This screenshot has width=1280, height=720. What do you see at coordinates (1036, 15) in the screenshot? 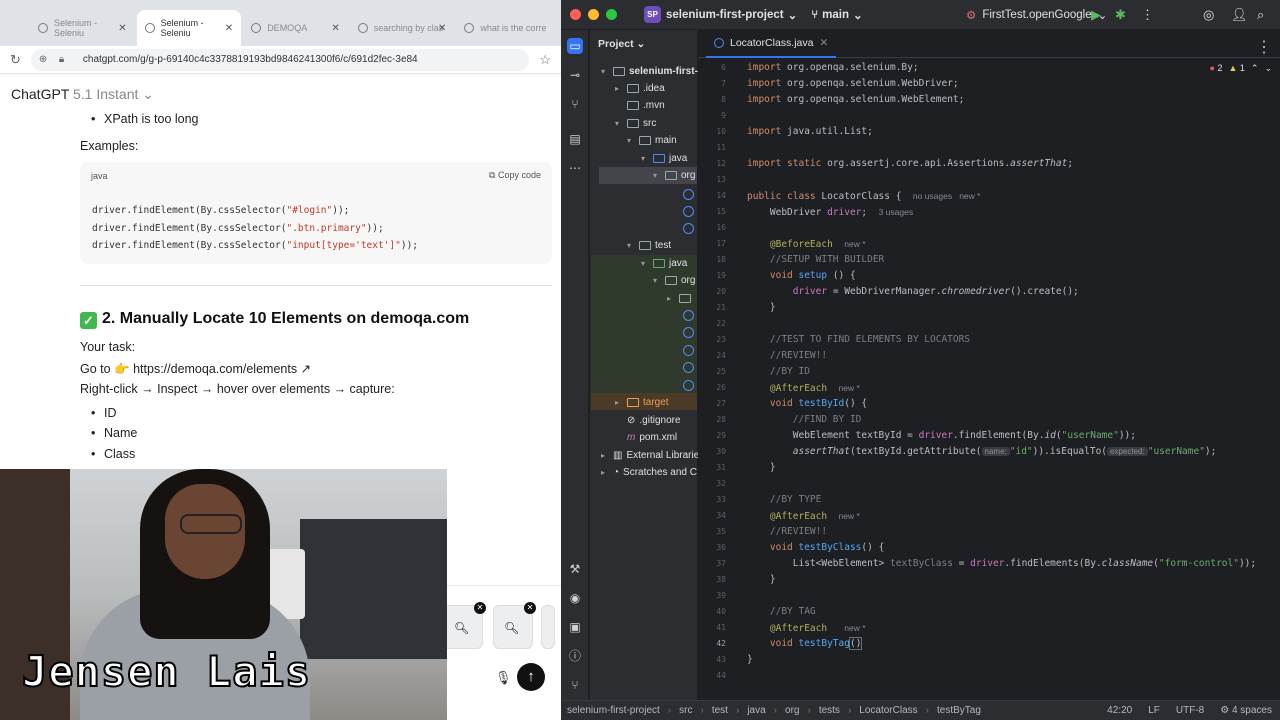
I see `run-configuration-selector: ⚙ FirstTest.openGoogle ⌄` at bounding box center [1036, 15].